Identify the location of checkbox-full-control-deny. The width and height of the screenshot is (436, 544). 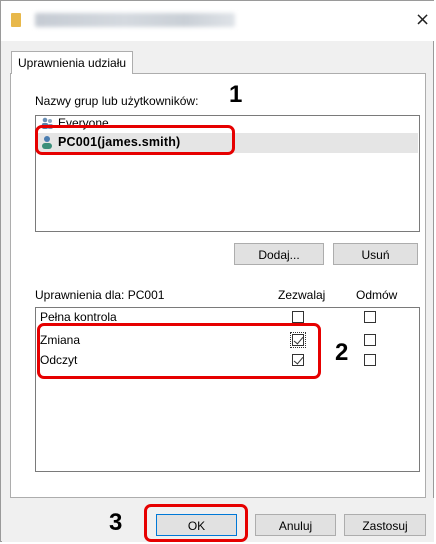
(370, 317).